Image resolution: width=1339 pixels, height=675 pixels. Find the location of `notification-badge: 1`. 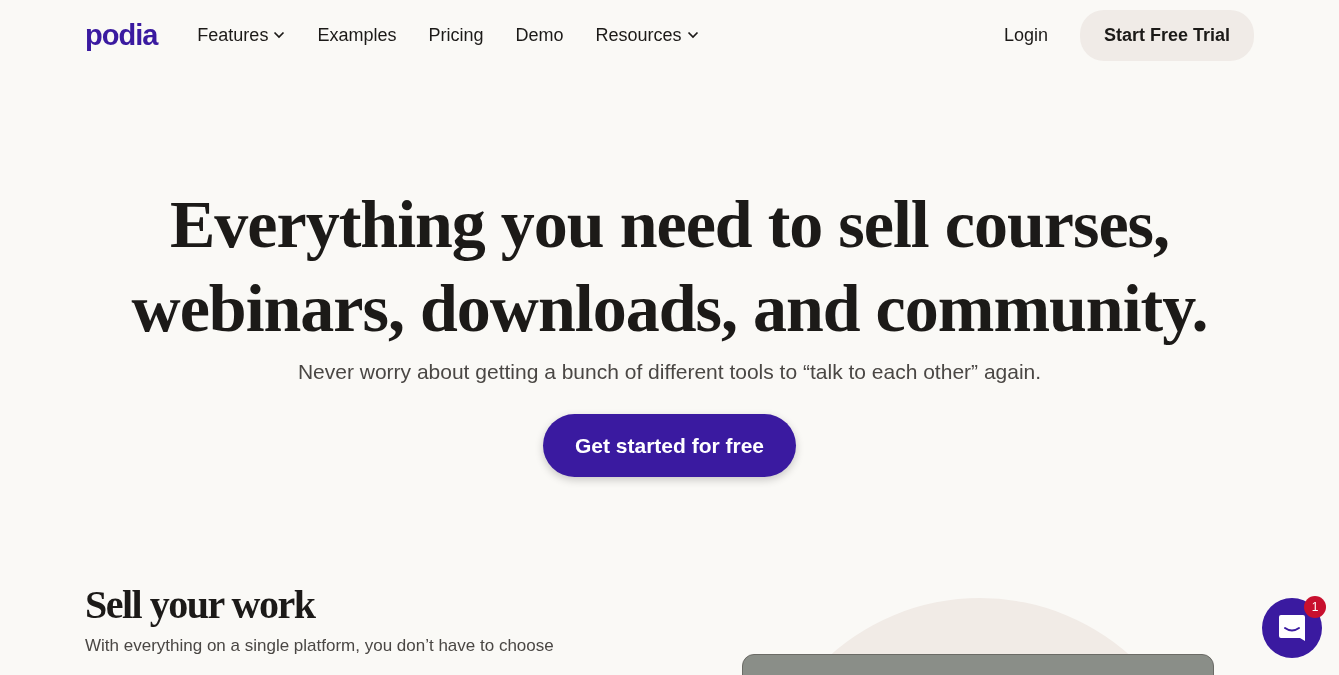

notification-badge: 1 is located at coordinates (1315, 607).